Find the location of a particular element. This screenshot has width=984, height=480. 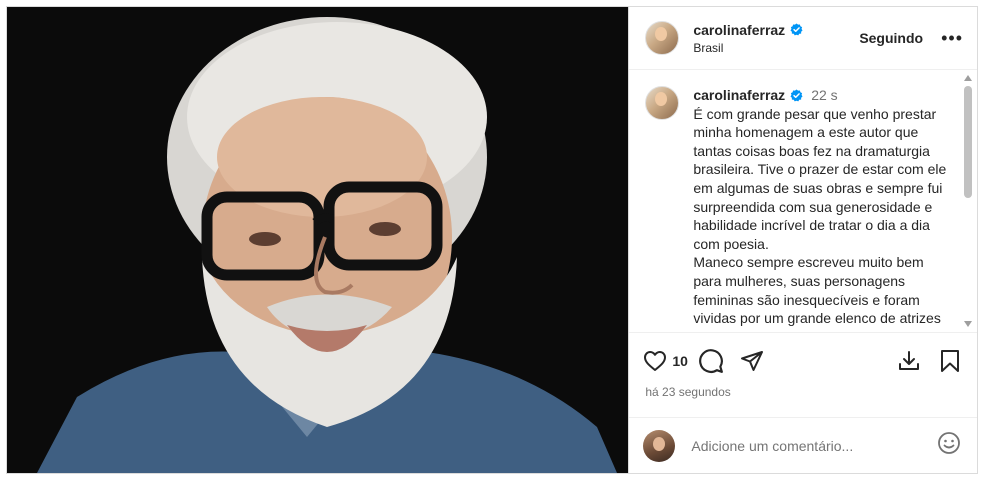

author-avatar is located at coordinates (662, 38).